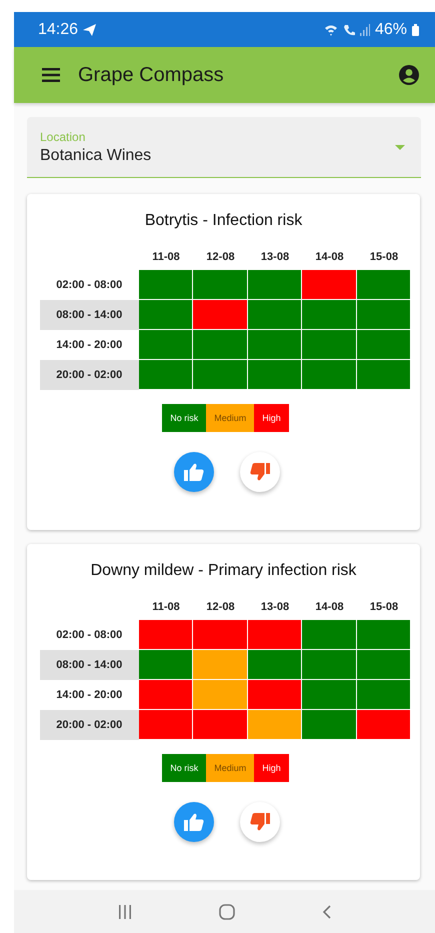 The height and width of the screenshot is (933, 435). Describe the element at coordinates (96, 155) in the screenshot. I see `field-value: Botanica Wines` at that location.